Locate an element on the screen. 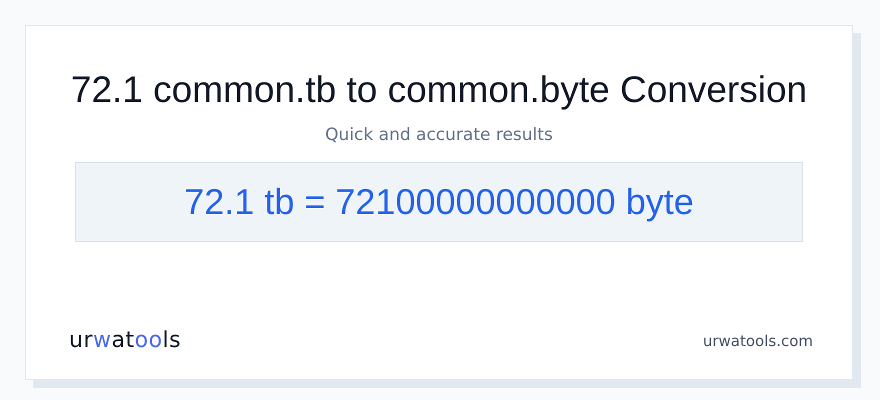  subtitle: Quick and accurate results is located at coordinates (439, 135).